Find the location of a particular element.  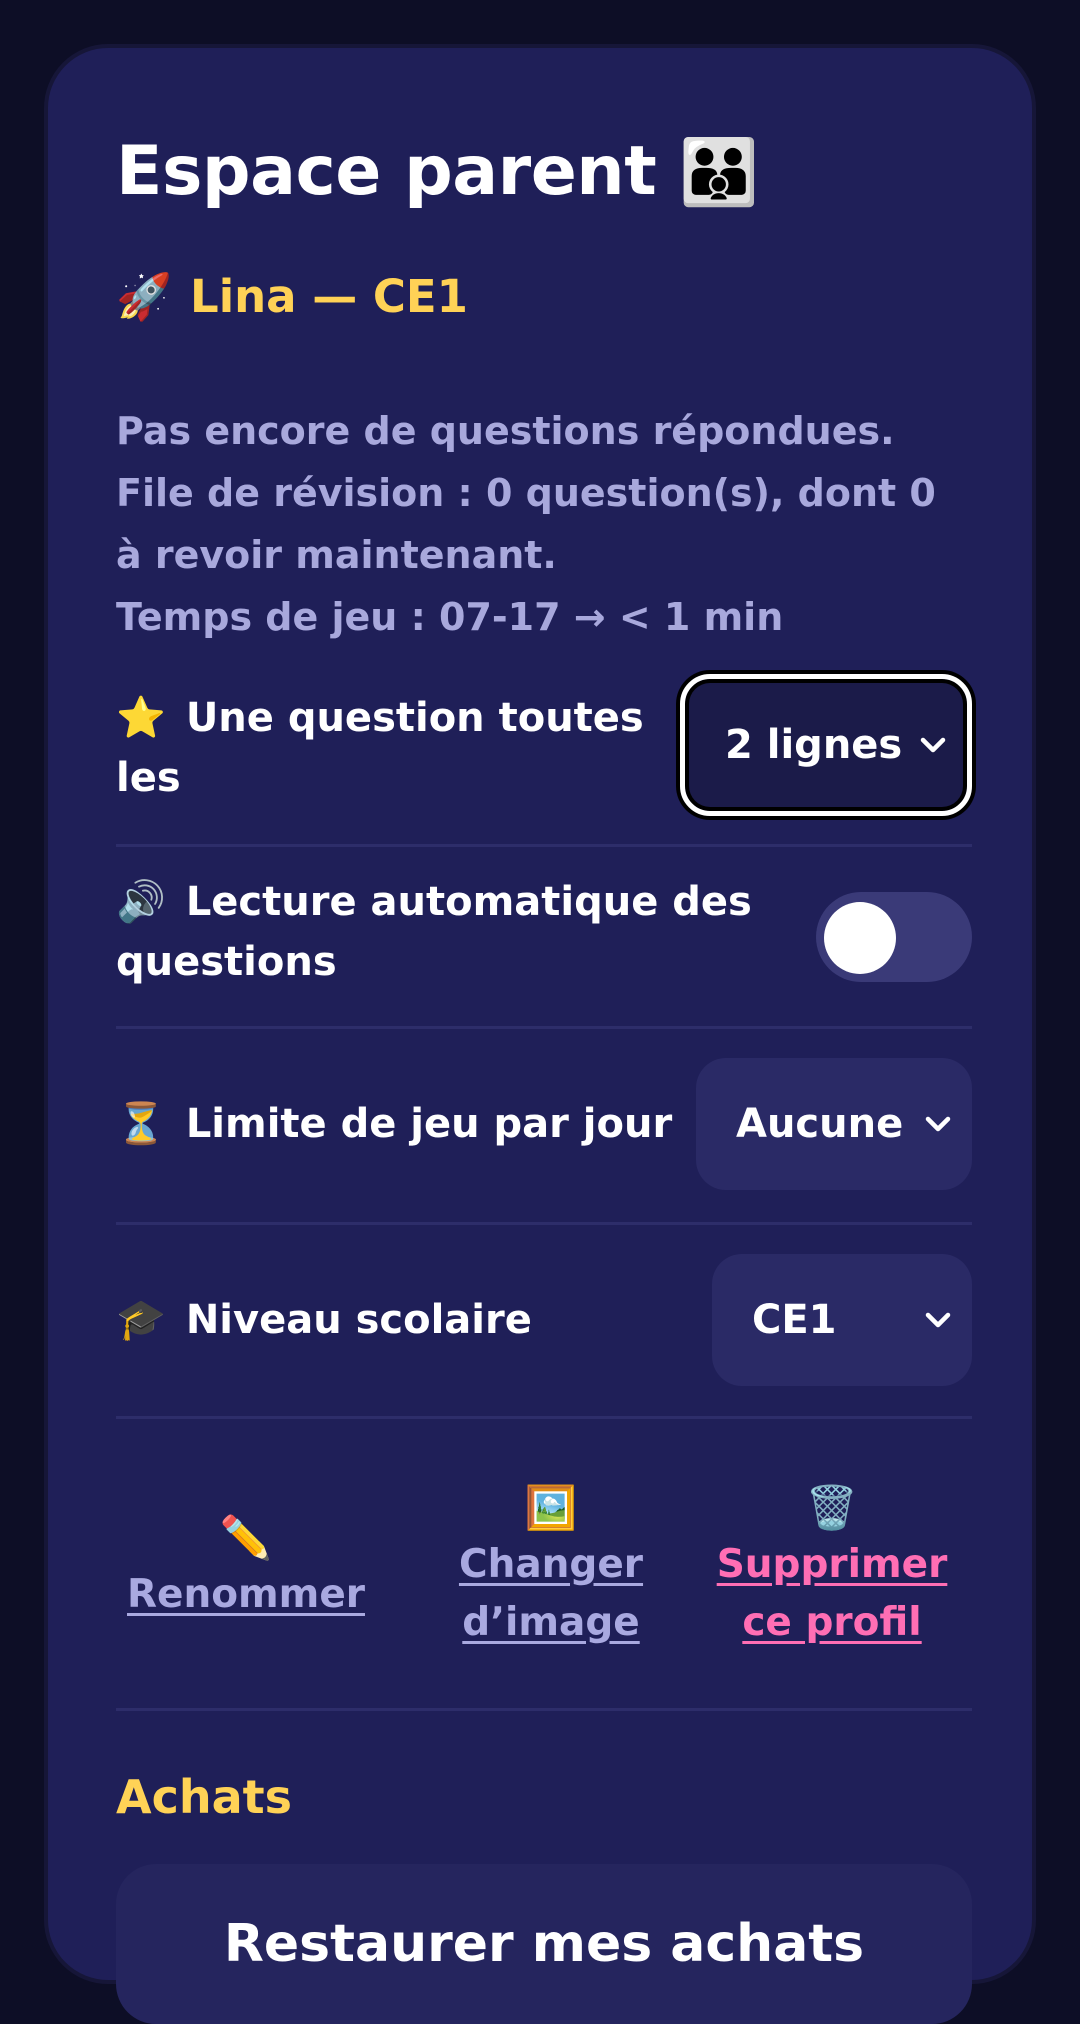

page-title: Espace parent 👪 is located at coordinates (437, 171).